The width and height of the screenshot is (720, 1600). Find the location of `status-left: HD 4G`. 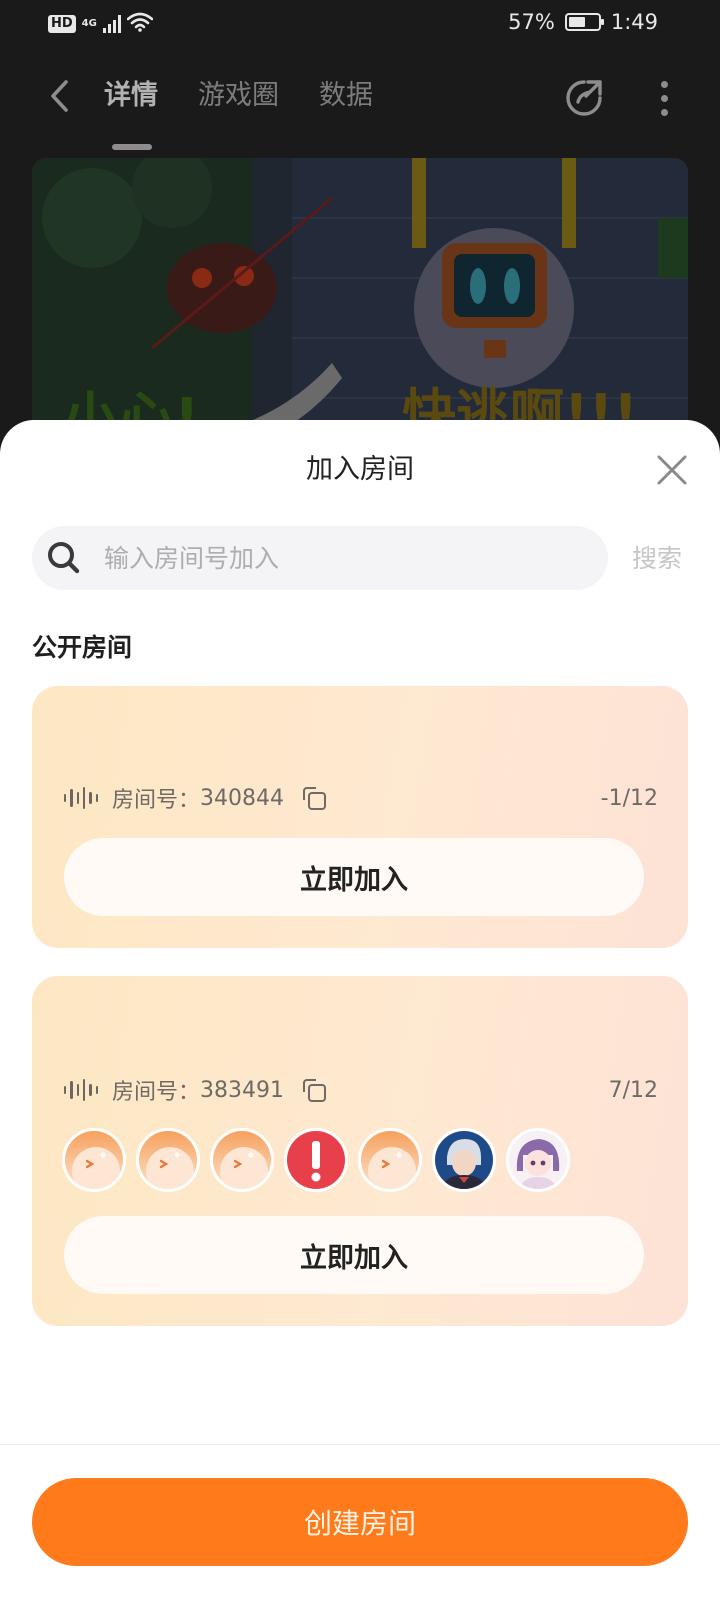

status-left: HD 4G is located at coordinates (101, 24).